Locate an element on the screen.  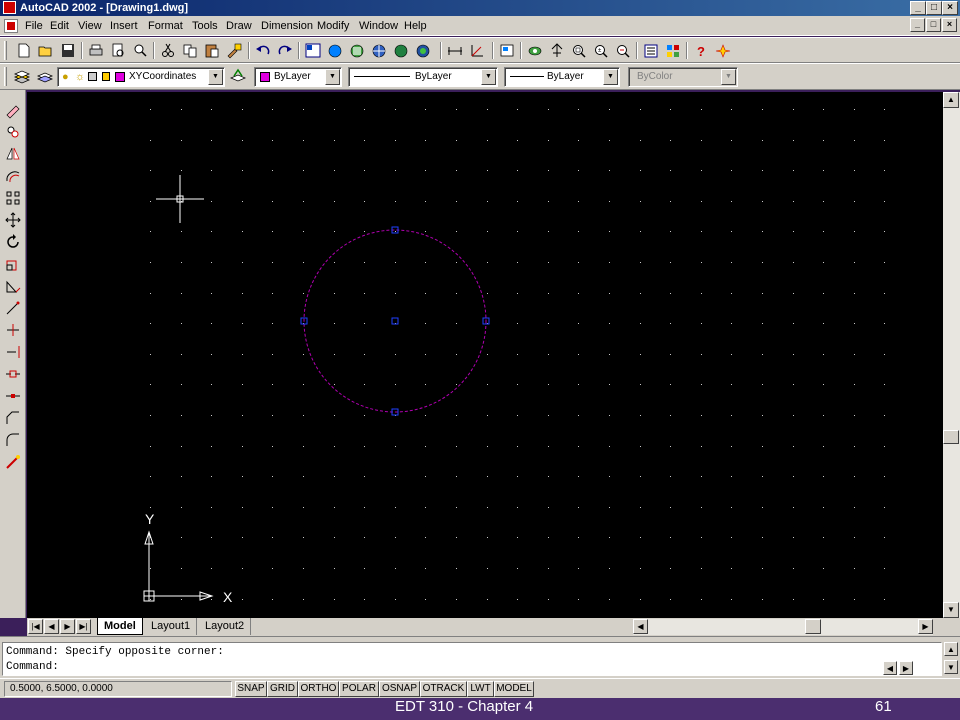
menu-help: Help is located at coordinates (415, 26).